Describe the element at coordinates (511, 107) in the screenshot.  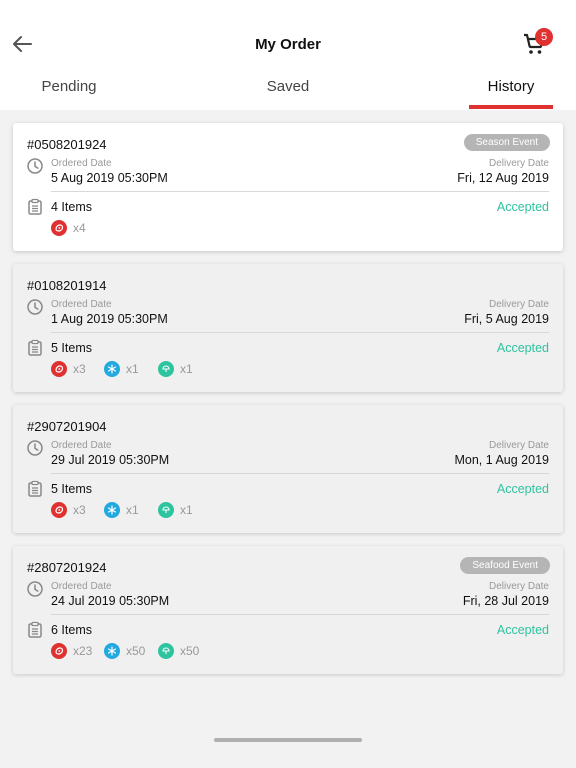
I see `active-tab-indicator` at that location.